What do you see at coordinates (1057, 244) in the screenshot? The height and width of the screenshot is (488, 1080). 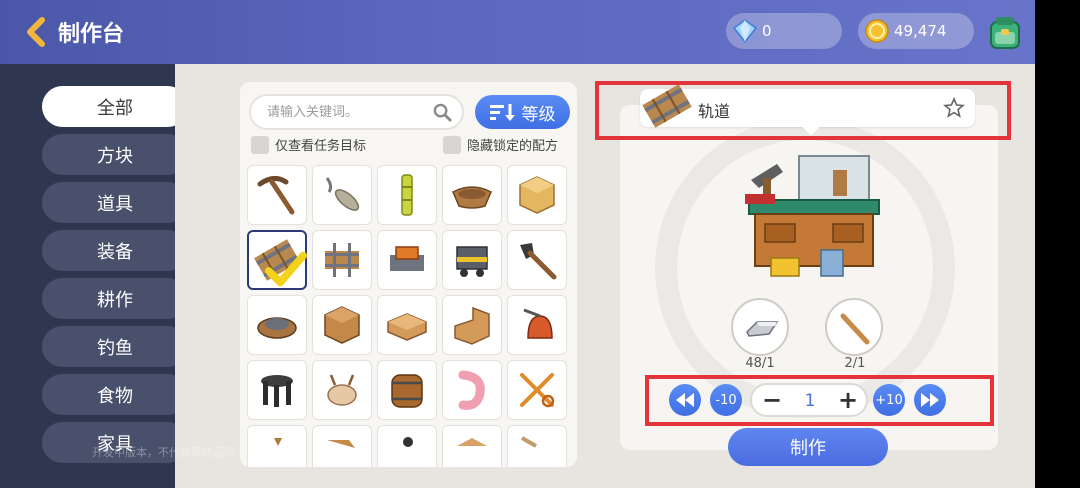 I see `screen-edge` at bounding box center [1057, 244].